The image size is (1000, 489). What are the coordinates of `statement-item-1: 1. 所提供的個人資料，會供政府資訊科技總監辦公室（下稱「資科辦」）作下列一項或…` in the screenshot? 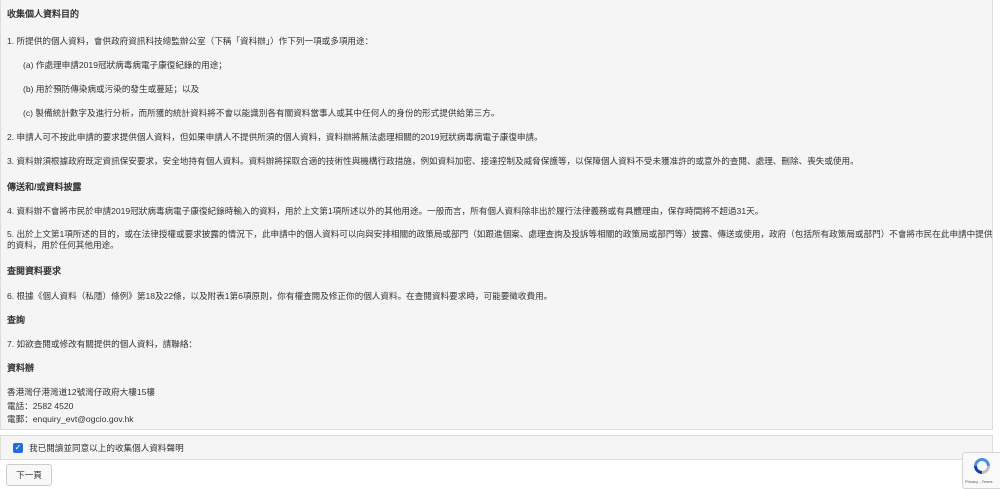 It's located at (190, 41).